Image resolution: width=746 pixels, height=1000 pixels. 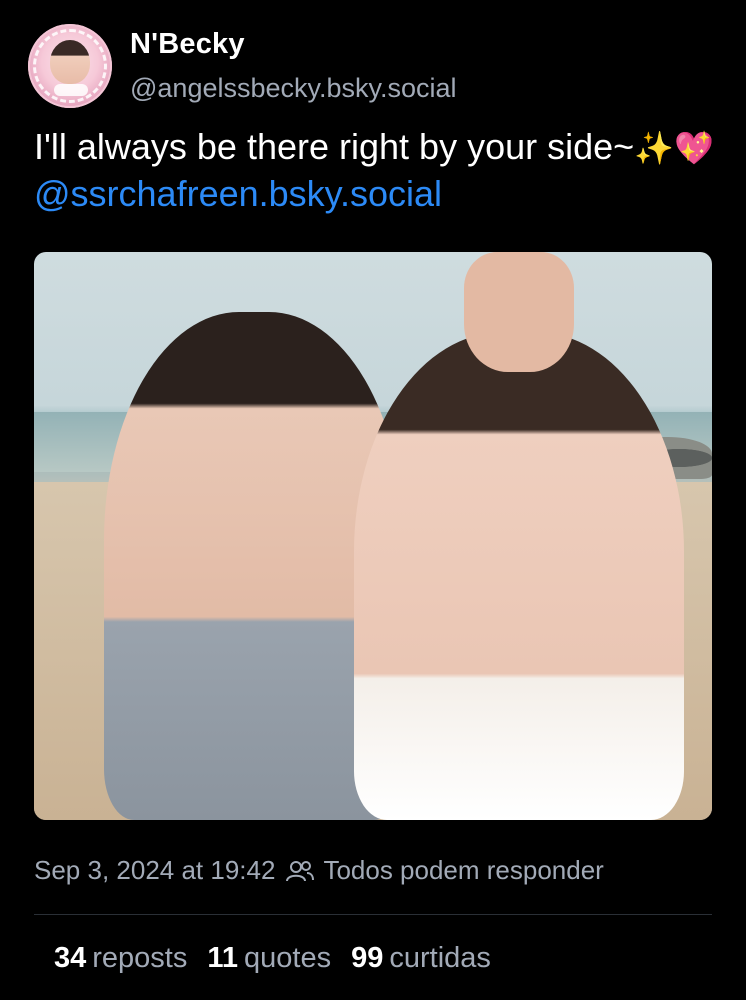 I want to click on quotes-label: quotes, so click(x=288, y=958).